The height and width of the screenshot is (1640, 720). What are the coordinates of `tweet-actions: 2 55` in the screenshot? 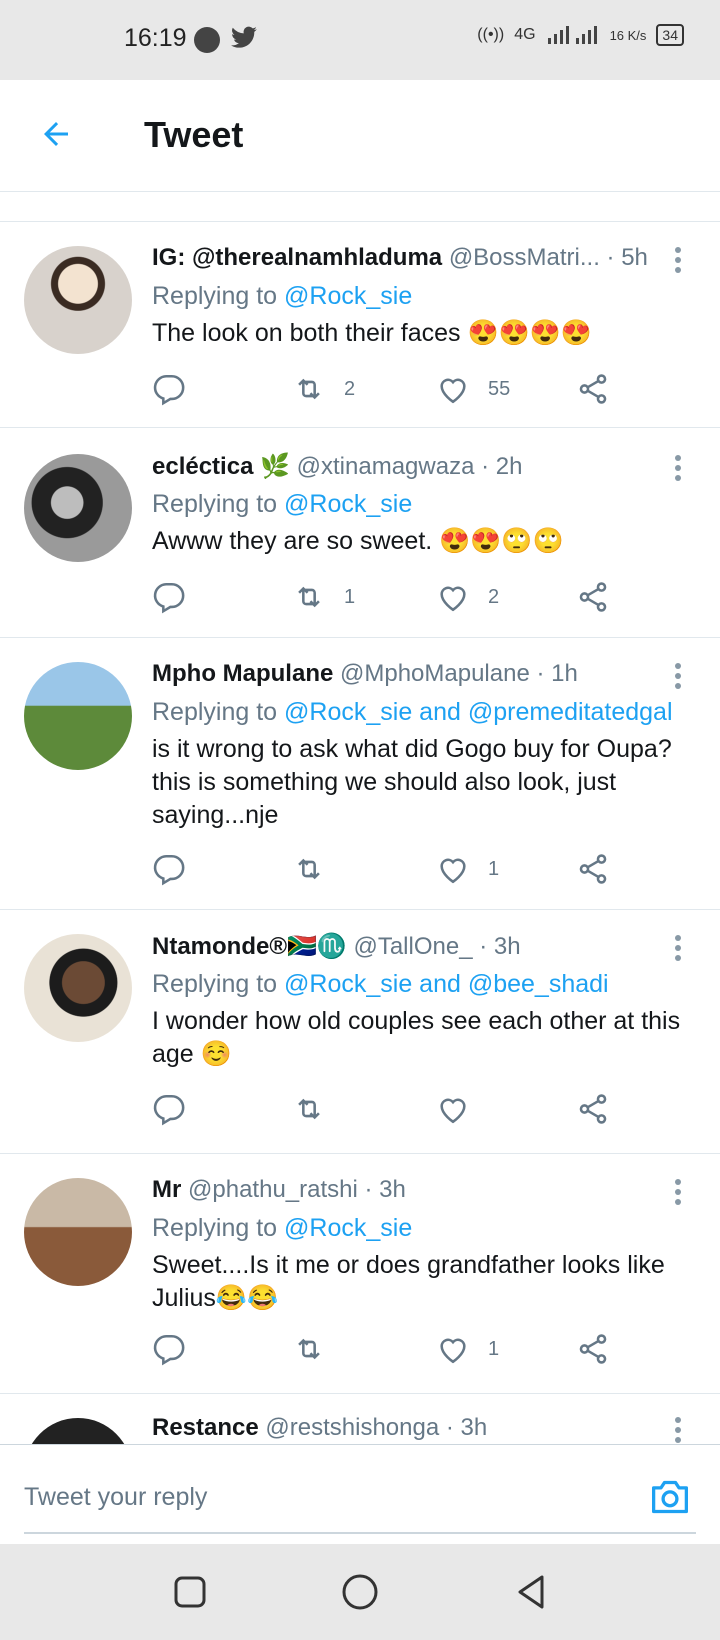 It's located at (392, 392).